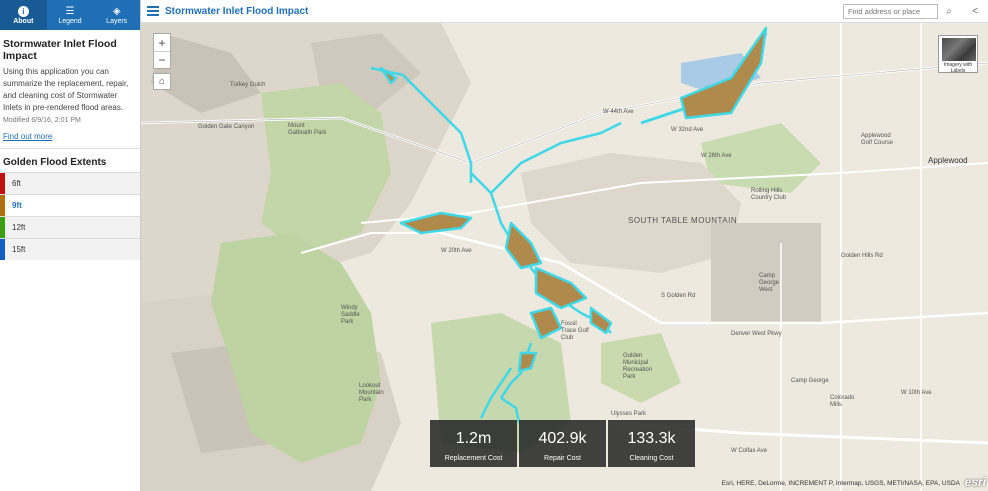  I want to click on stat-value: 1.2m, so click(473, 438).